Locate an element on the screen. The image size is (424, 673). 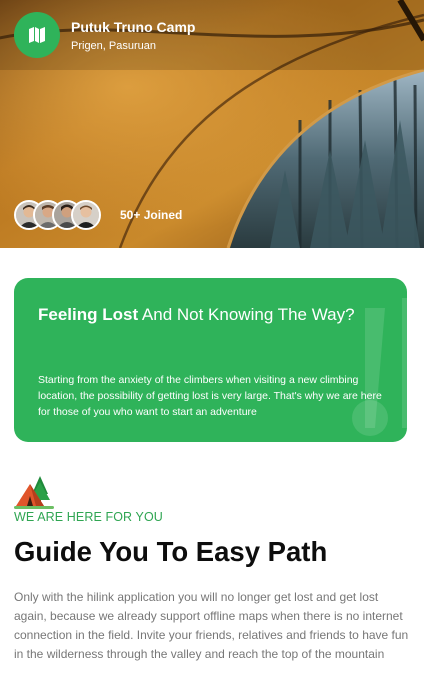
camping-tent-icon is located at coordinates (34, 492).